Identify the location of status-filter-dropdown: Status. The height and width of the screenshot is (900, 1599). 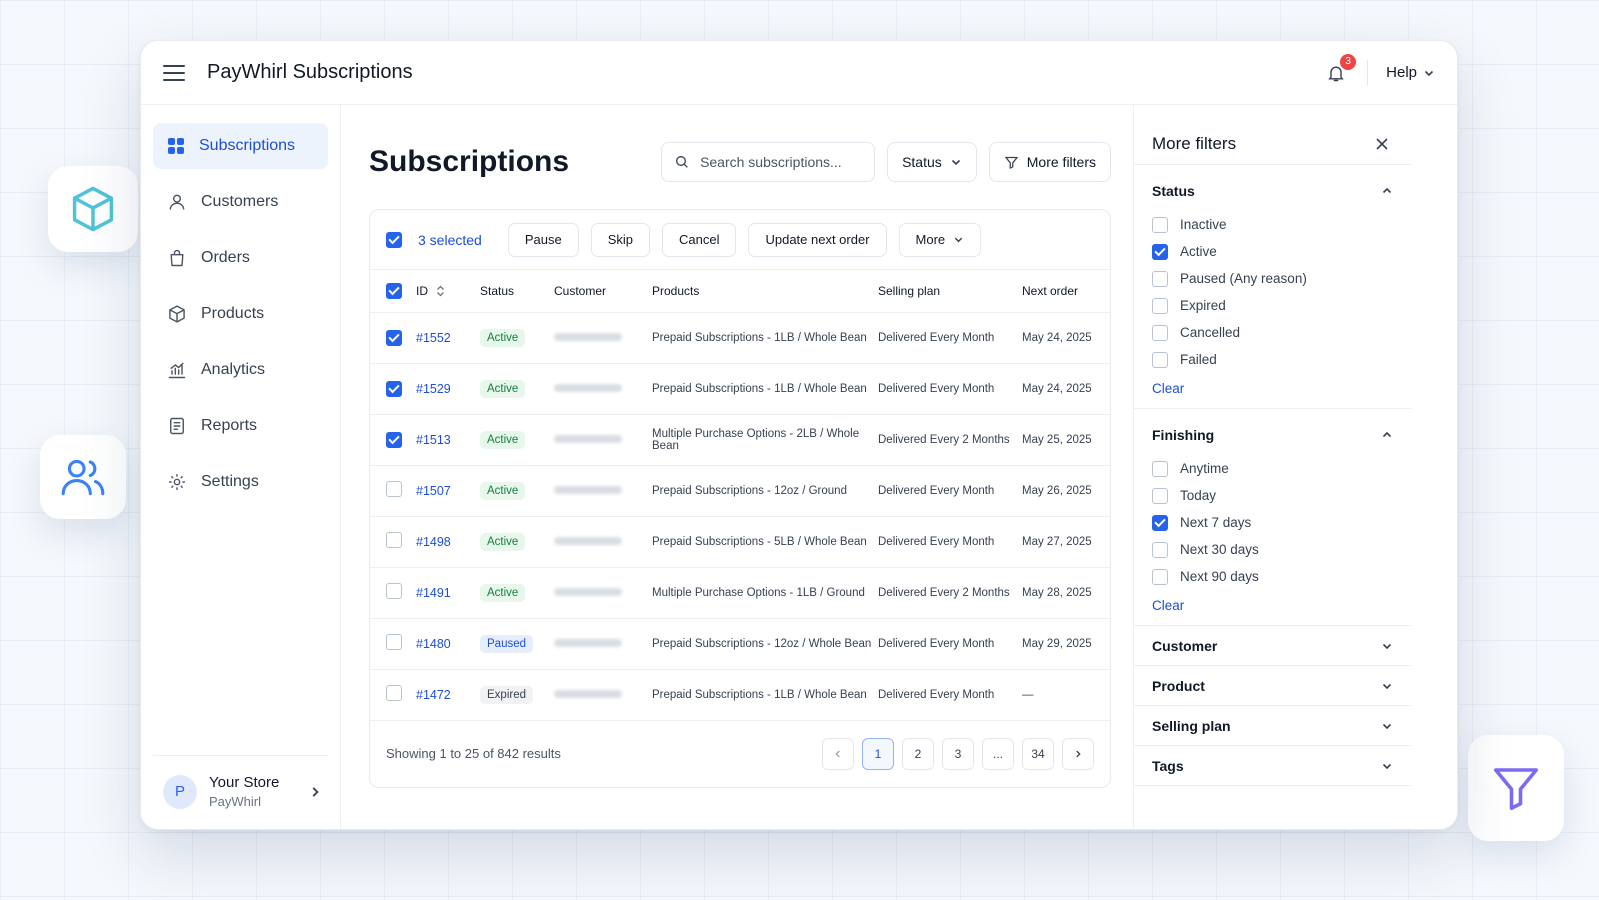
(932, 162).